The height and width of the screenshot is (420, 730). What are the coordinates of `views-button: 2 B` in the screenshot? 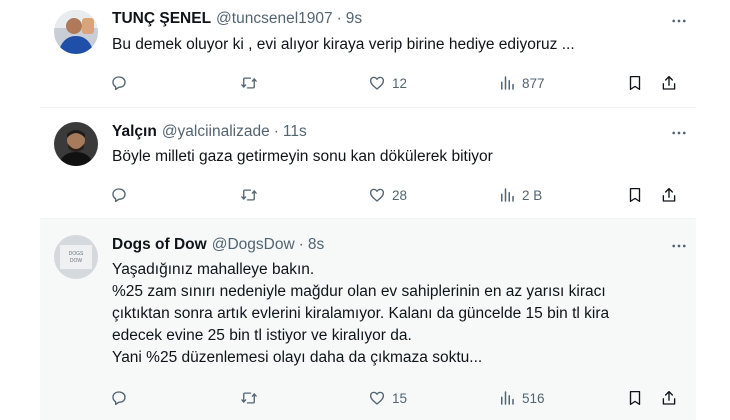 It's located at (520, 195).